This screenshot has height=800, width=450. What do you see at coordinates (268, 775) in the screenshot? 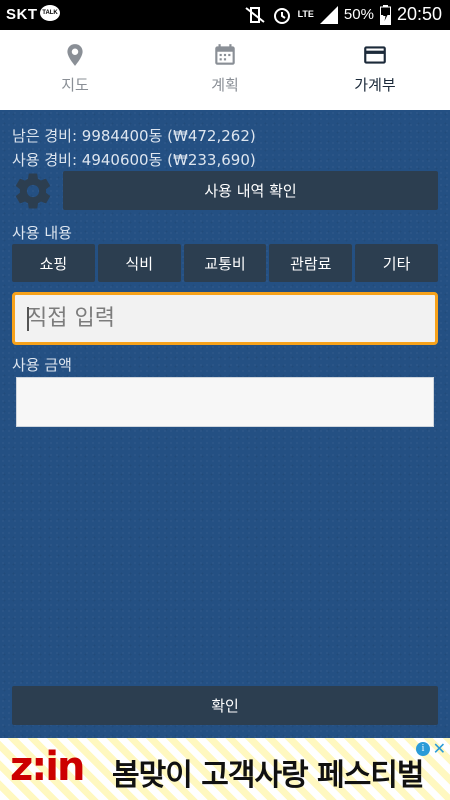
I see `ad-headline: 봄맞이 고객사랑 페스티벌` at bounding box center [268, 775].